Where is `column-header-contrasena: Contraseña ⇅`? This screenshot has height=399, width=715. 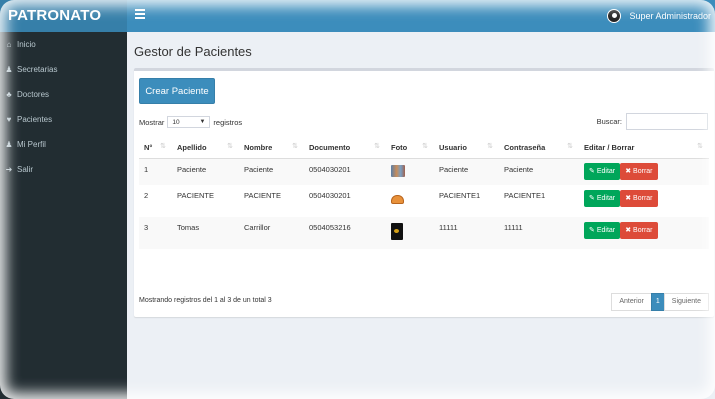
column-header-contrasena: Contraseña ⇅ is located at coordinates (539, 148).